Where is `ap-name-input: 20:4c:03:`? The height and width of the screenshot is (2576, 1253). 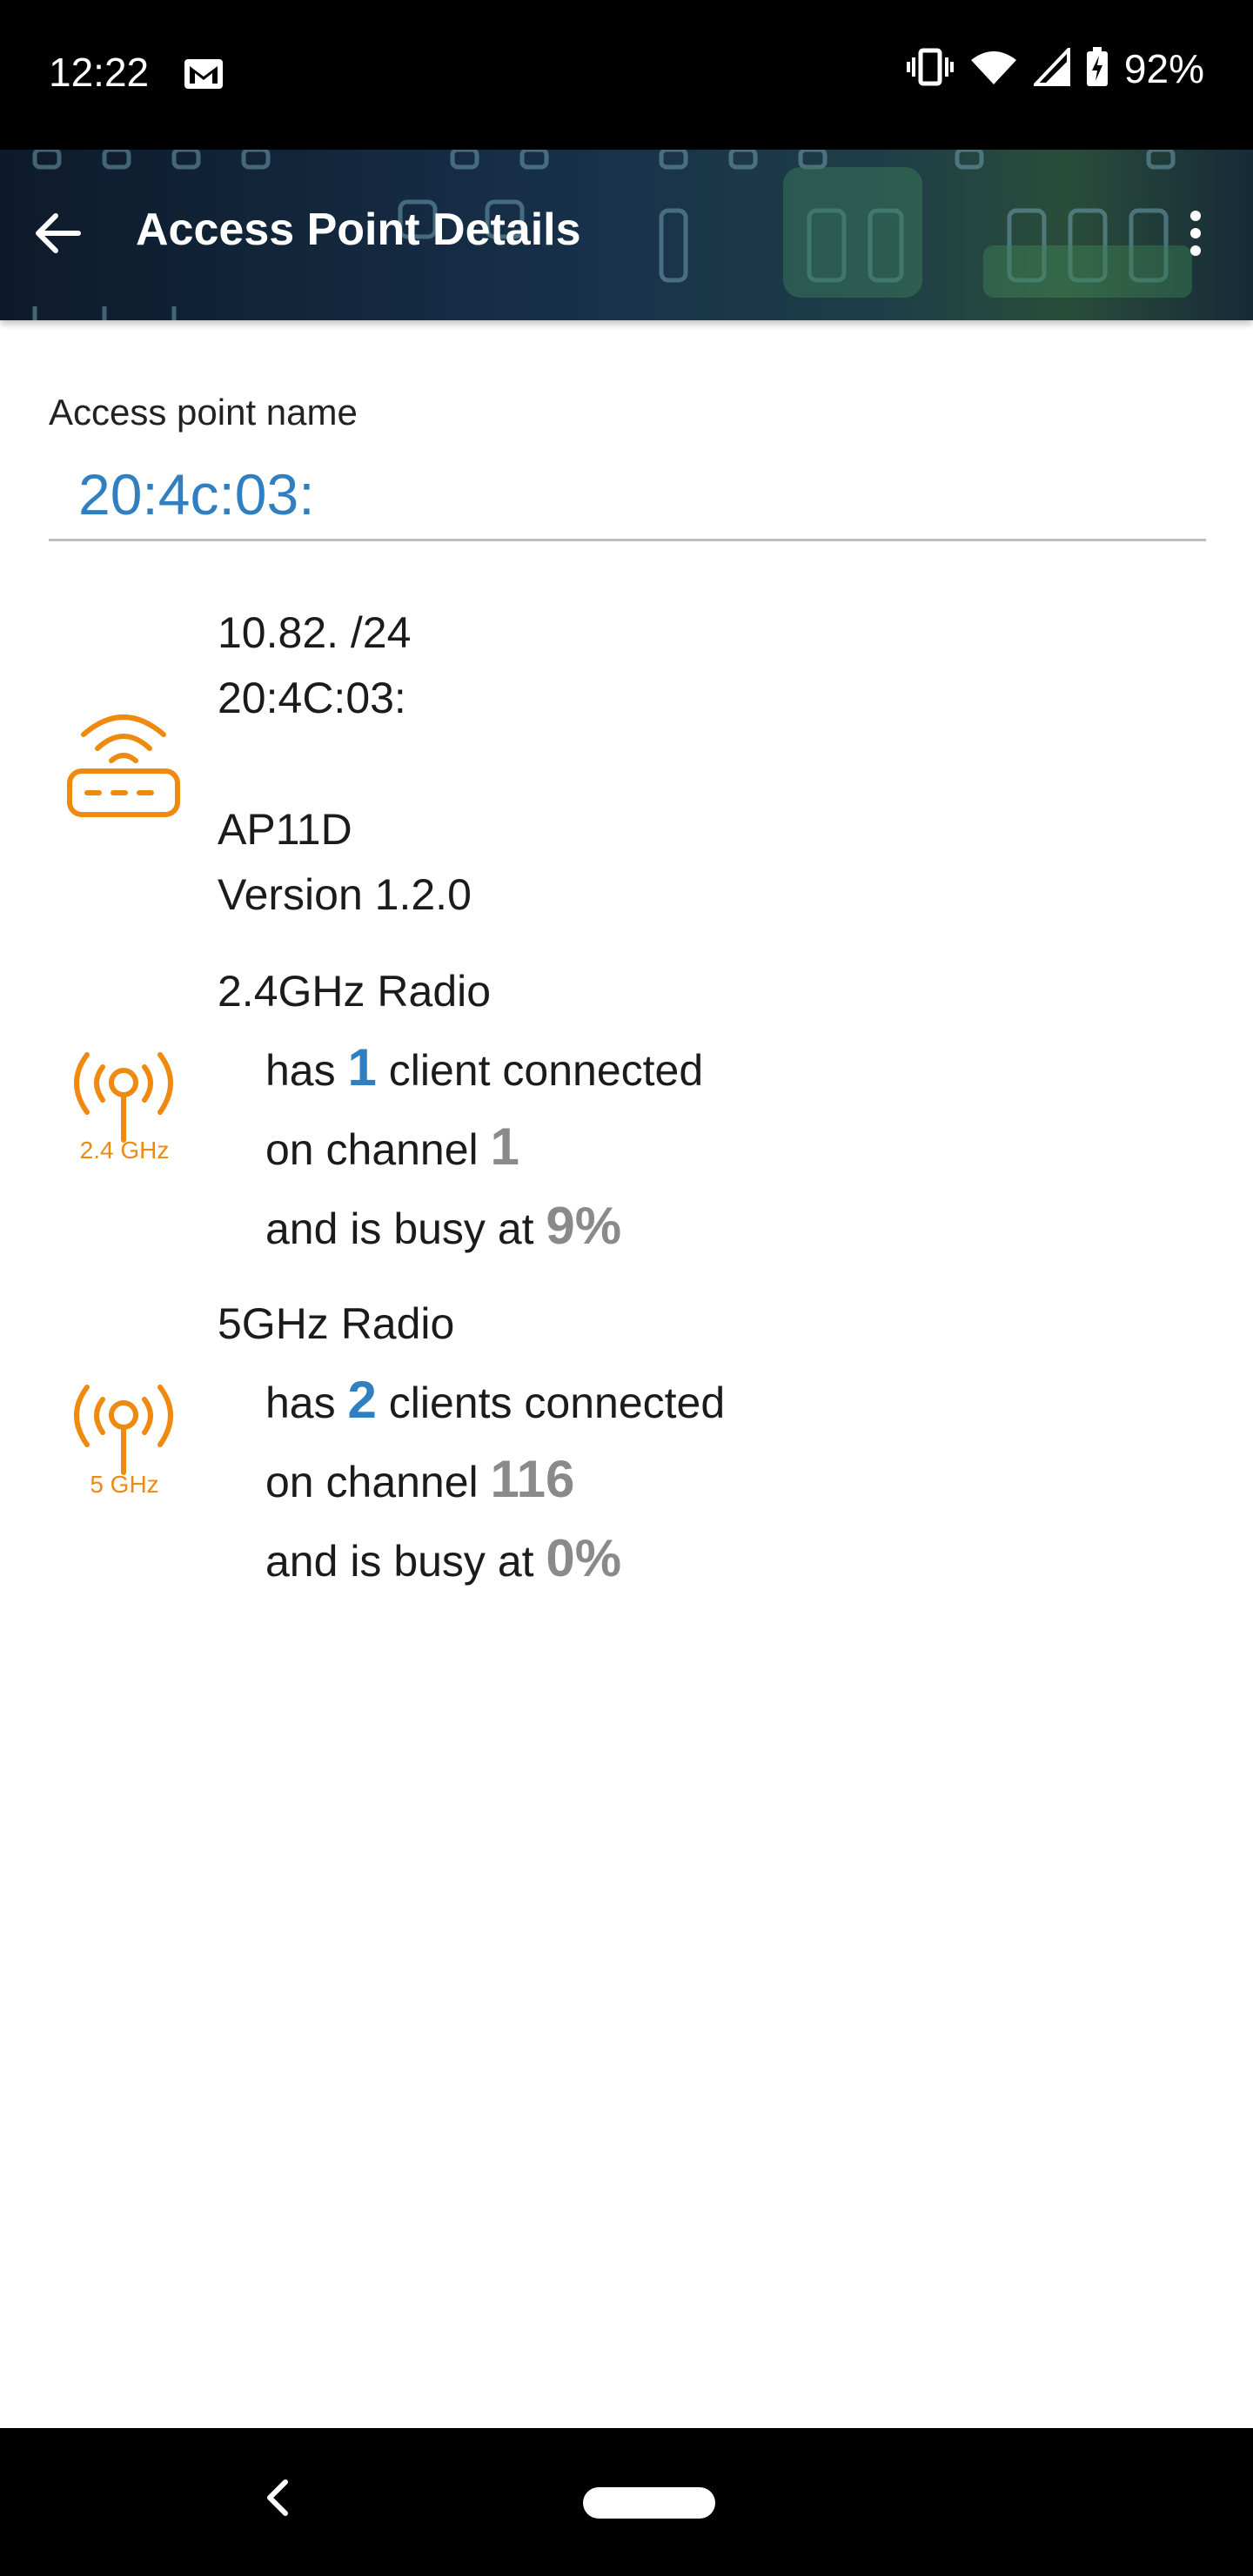
ap-name-input: 20:4c:03: is located at coordinates (196, 494).